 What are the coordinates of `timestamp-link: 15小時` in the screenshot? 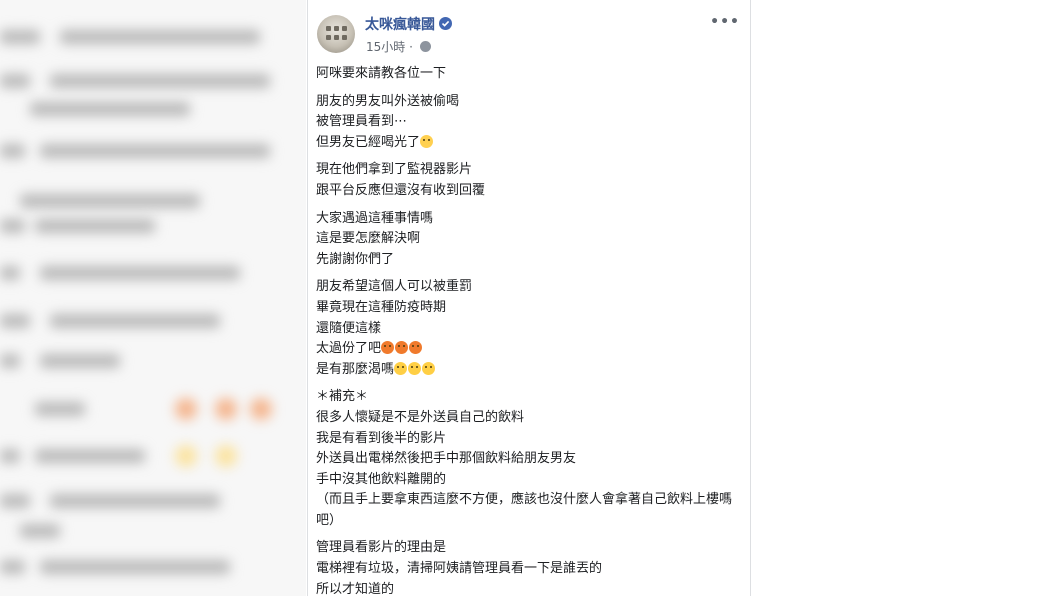 It's located at (385, 47).